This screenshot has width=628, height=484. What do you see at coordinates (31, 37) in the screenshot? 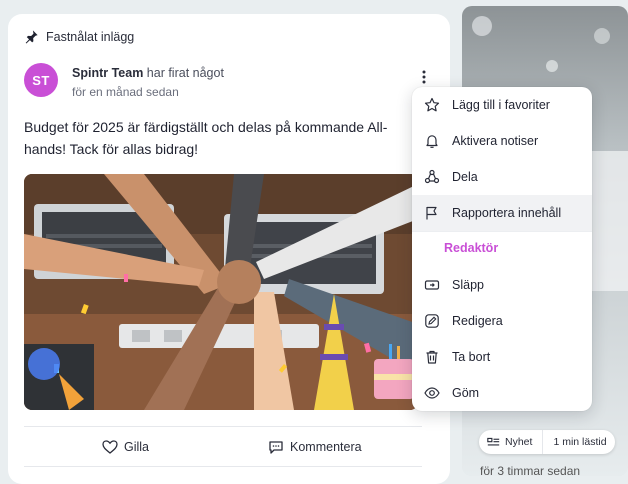
I see `pin-icon` at bounding box center [31, 37].